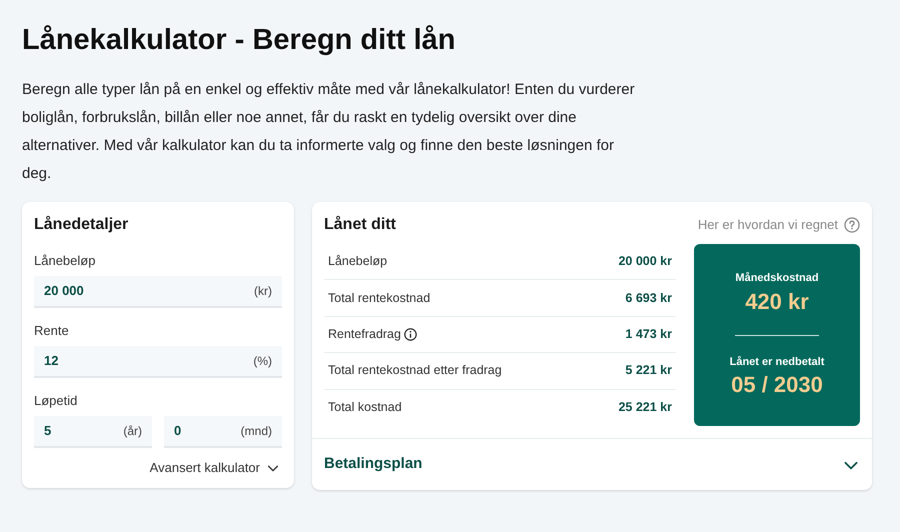  What do you see at coordinates (239, 40) in the screenshot?
I see `page-title: Lånekalkulator - Beregn ditt lån` at bounding box center [239, 40].